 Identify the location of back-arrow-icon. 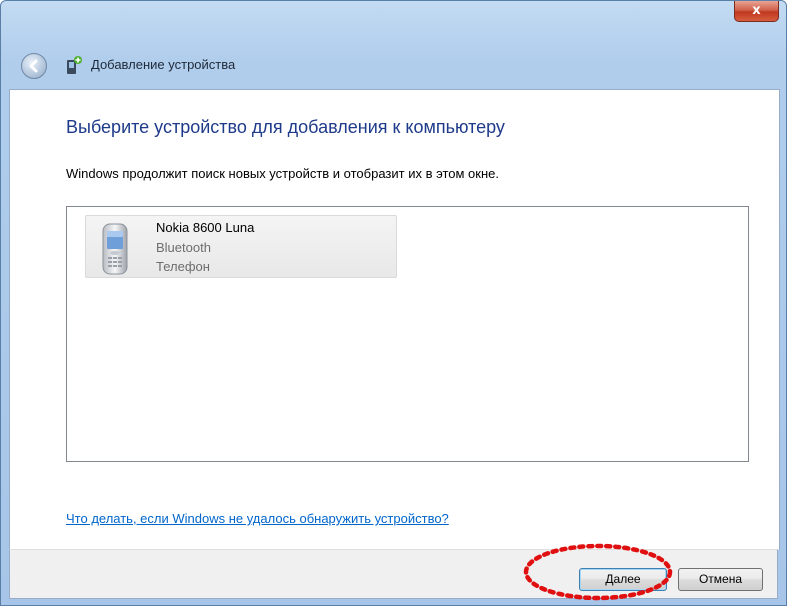
(33, 66).